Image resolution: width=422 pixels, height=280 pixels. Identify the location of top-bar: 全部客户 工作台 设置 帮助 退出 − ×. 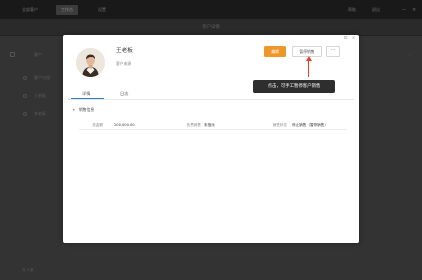
(211, 9).